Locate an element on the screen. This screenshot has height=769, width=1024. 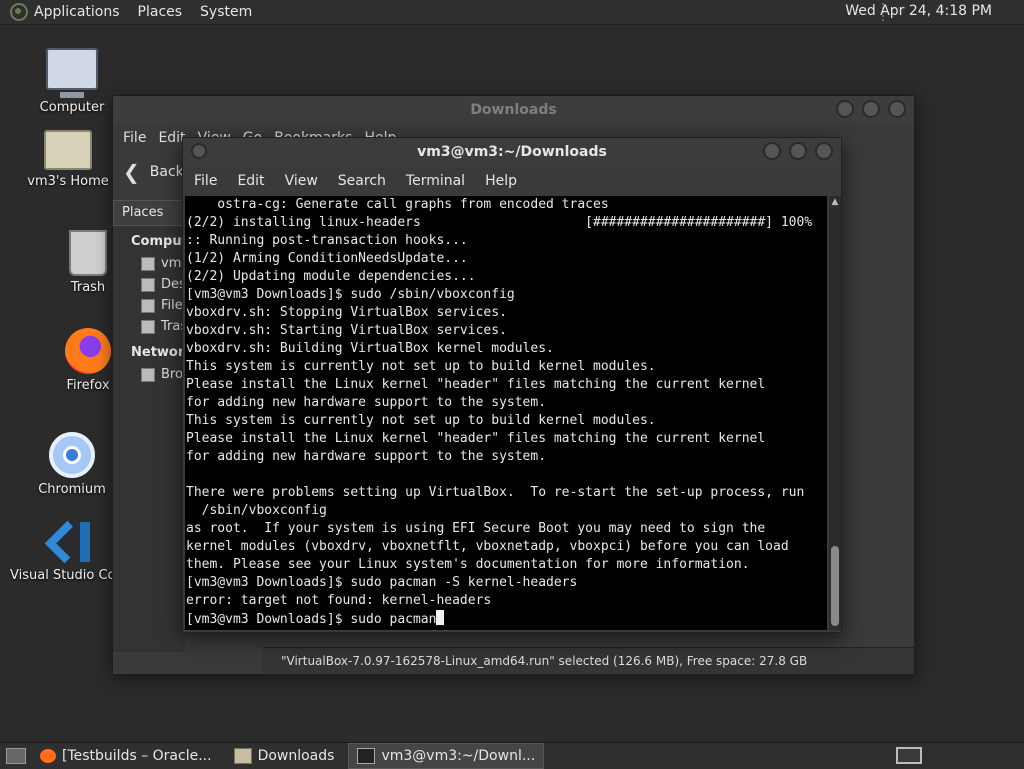
vscode-icon is located at coordinates (70, 542).